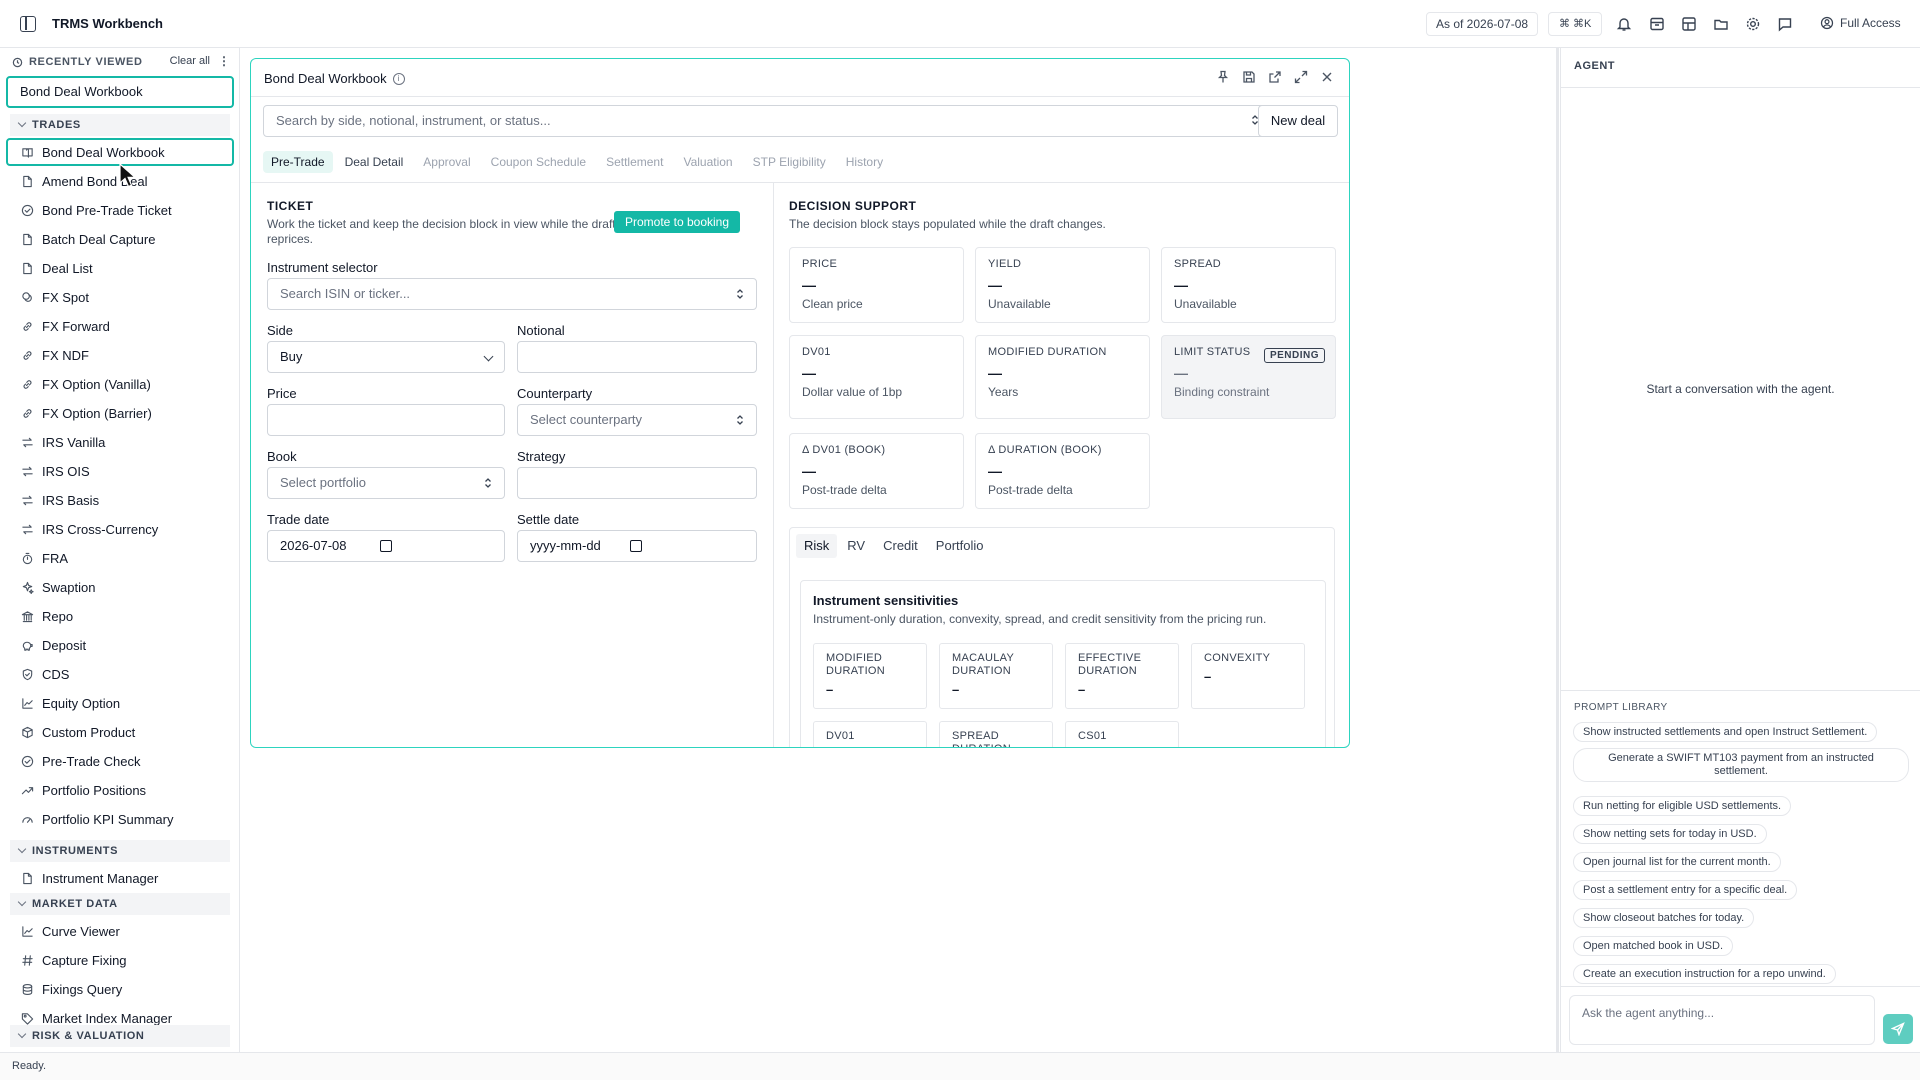 The height and width of the screenshot is (1080, 1920). What do you see at coordinates (856, 546) in the screenshot?
I see `tab-rv: RV` at bounding box center [856, 546].